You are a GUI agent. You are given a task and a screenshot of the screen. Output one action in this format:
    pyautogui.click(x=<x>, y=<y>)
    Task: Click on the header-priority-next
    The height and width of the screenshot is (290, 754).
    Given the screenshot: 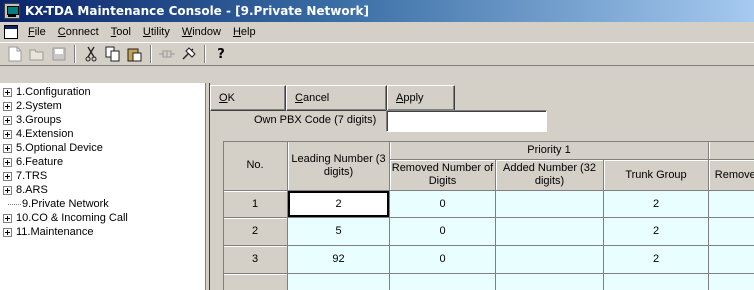 What is the action you would take?
    pyautogui.click(x=731, y=150)
    